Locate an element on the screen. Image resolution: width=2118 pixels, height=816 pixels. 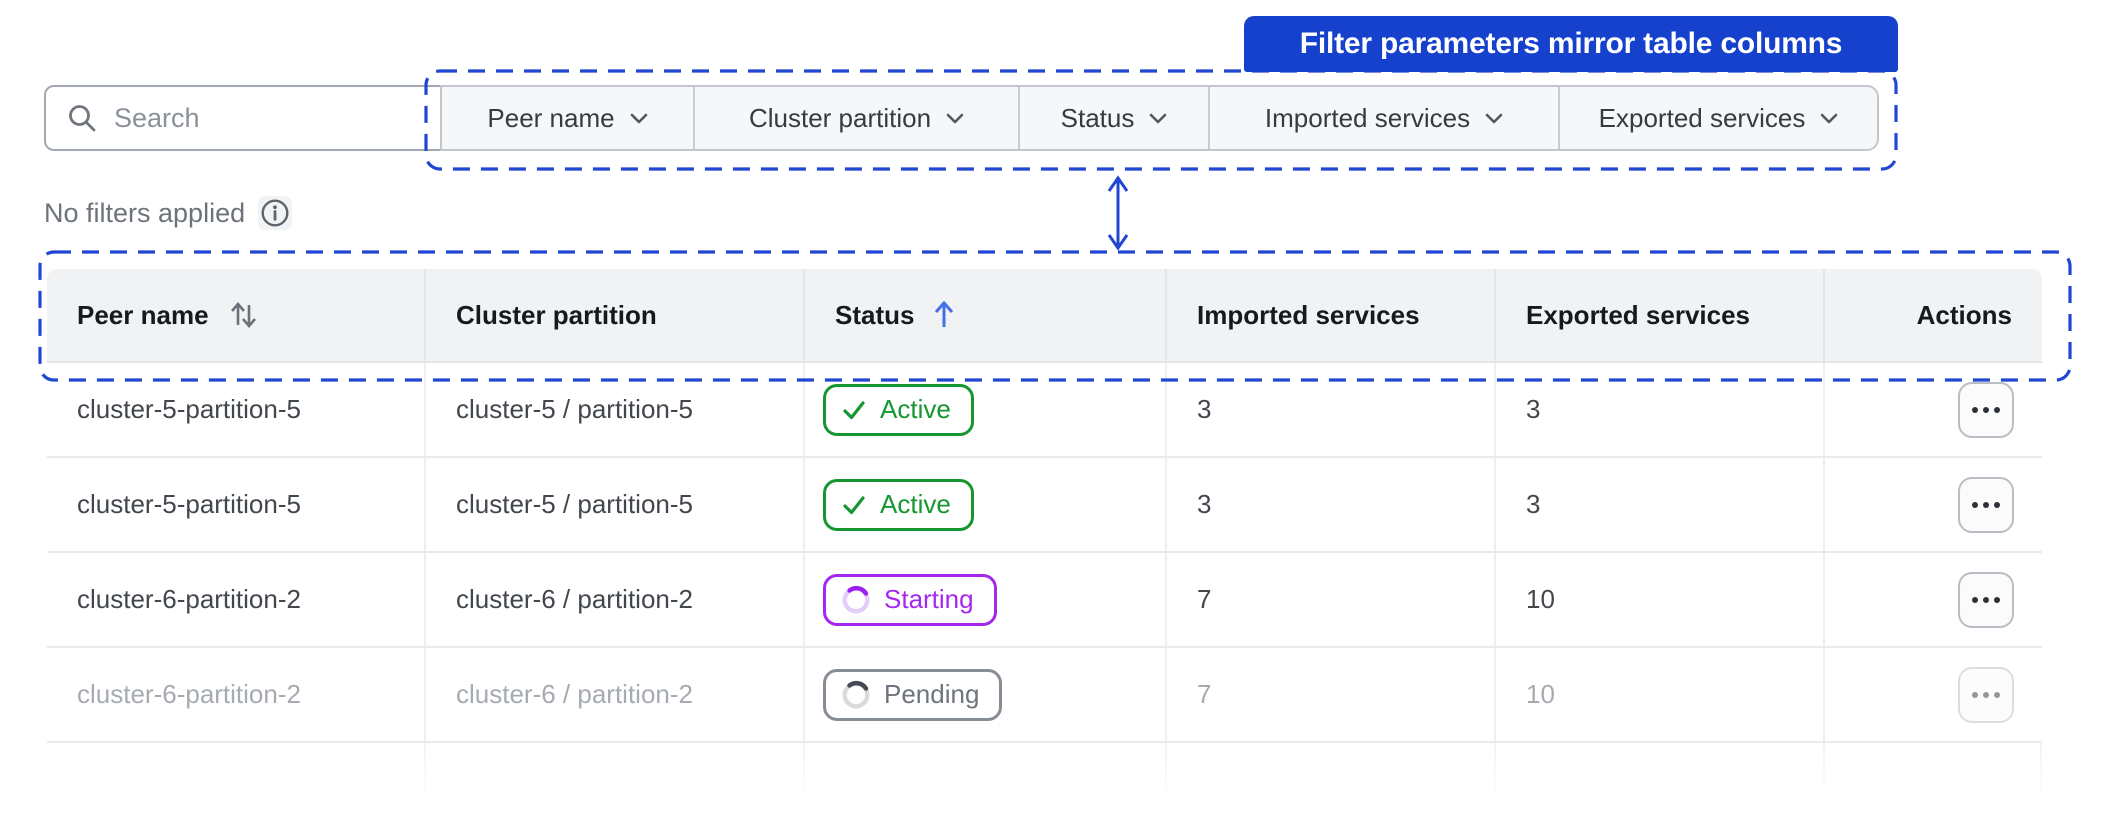
filter-dropdown-cluster-partition: Cluster partition is located at coordinates (857, 118).